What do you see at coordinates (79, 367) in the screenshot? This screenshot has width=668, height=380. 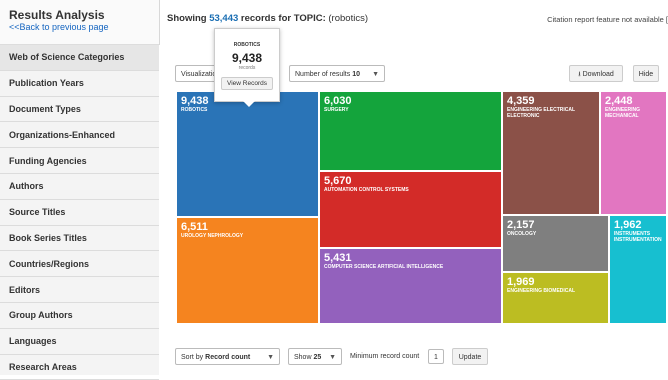 I see `sidebar-item-research-areas: Research Areas` at bounding box center [79, 367].